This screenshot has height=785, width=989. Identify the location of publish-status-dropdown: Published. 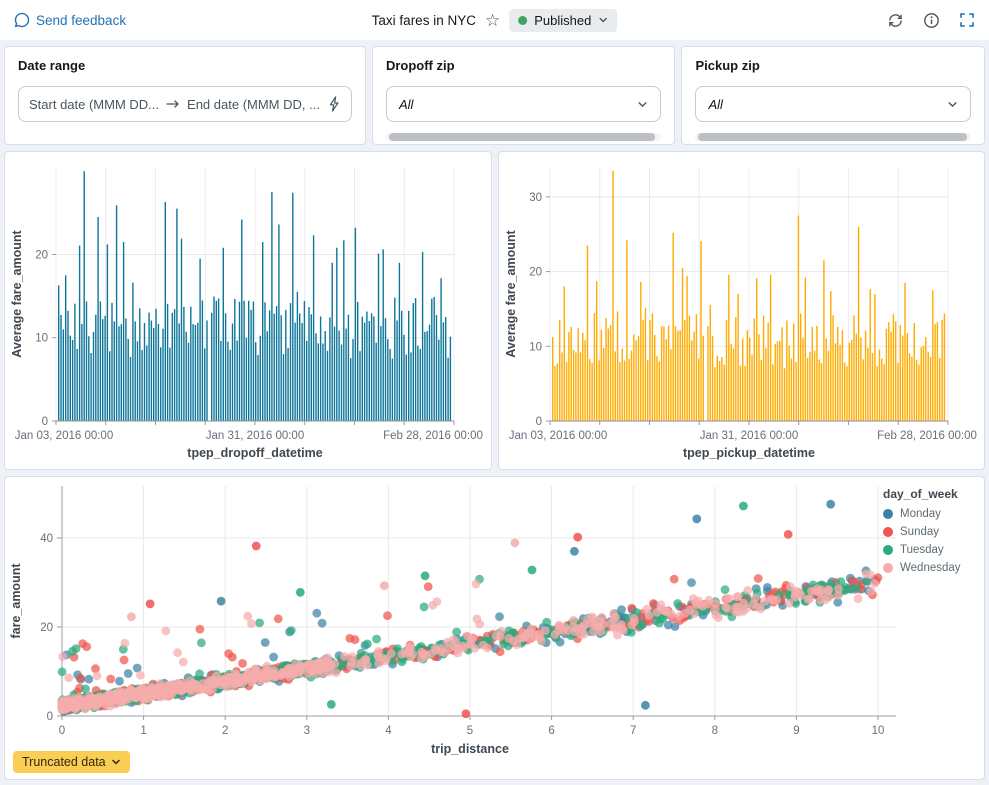
(563, 20).